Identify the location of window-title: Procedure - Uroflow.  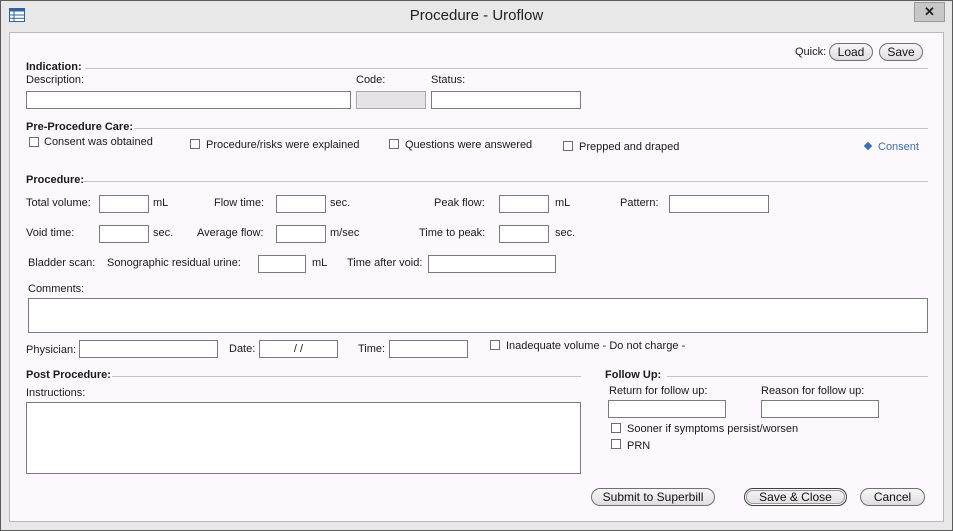
(476, 15).